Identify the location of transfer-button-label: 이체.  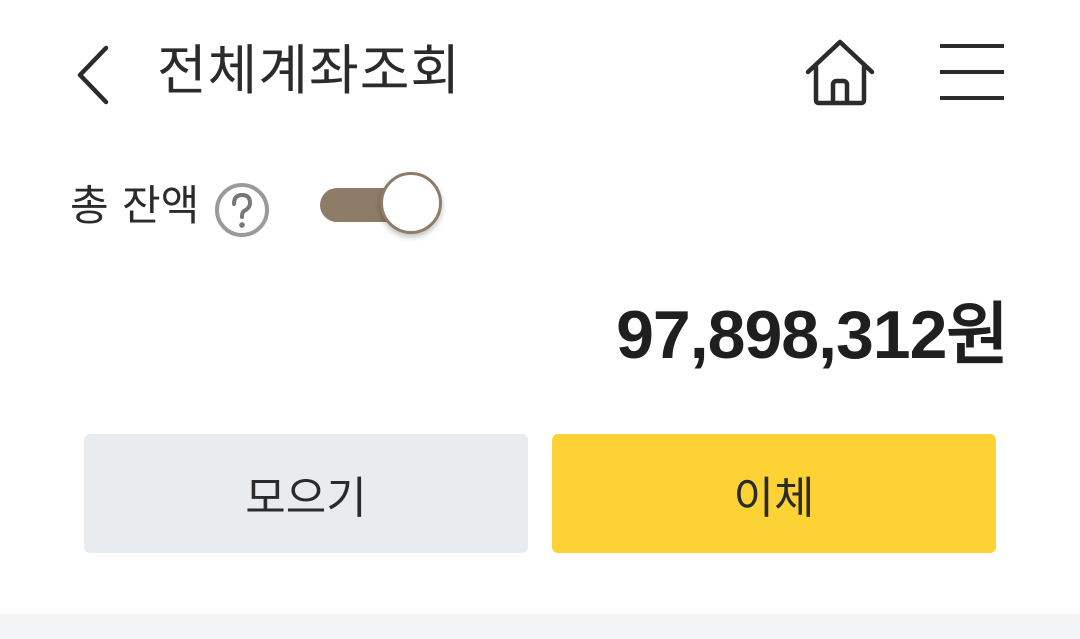
(774, 498).